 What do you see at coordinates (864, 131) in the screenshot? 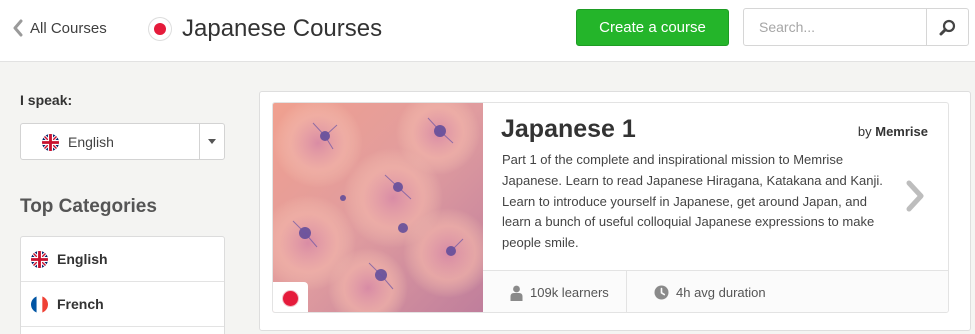
I see `author-prefix: by` at bounding box center [864, 131].